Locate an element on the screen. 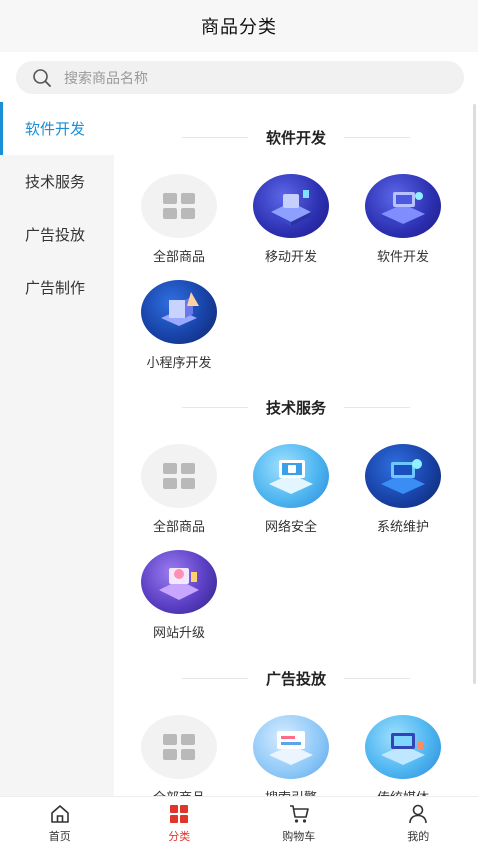 The width and height of the screenshot is (478, 850). category-item: 传统媒体 is located at coordinates (403, 755).